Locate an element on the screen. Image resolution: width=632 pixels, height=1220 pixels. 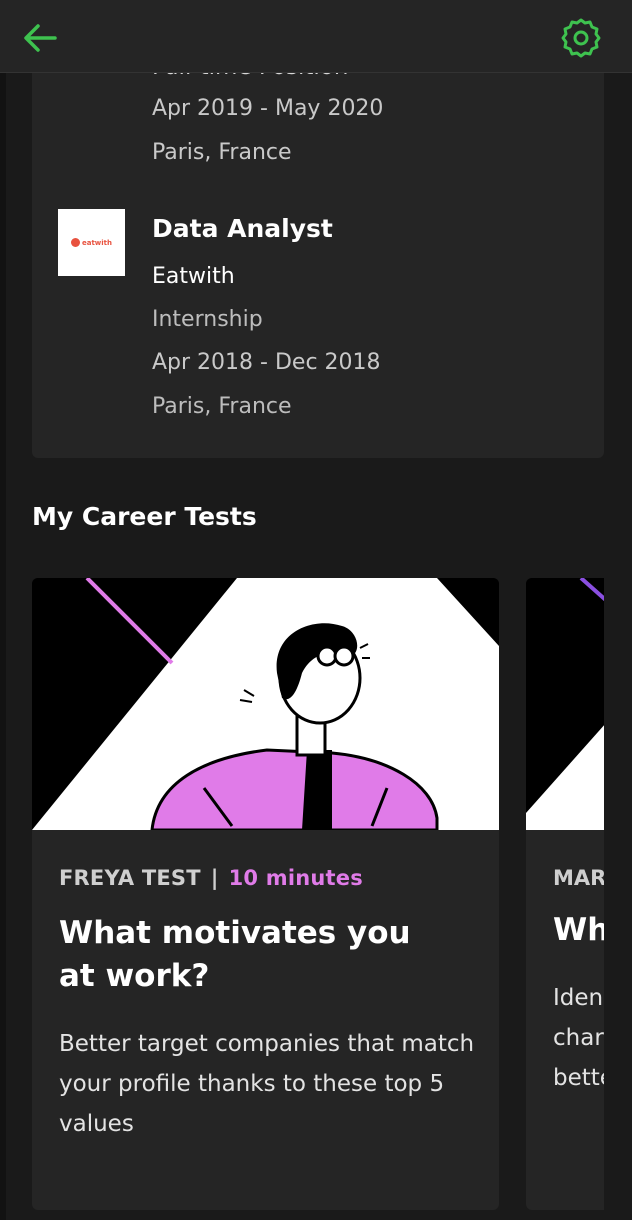
test-title-next: Wh is located at coordinates (581, 930).